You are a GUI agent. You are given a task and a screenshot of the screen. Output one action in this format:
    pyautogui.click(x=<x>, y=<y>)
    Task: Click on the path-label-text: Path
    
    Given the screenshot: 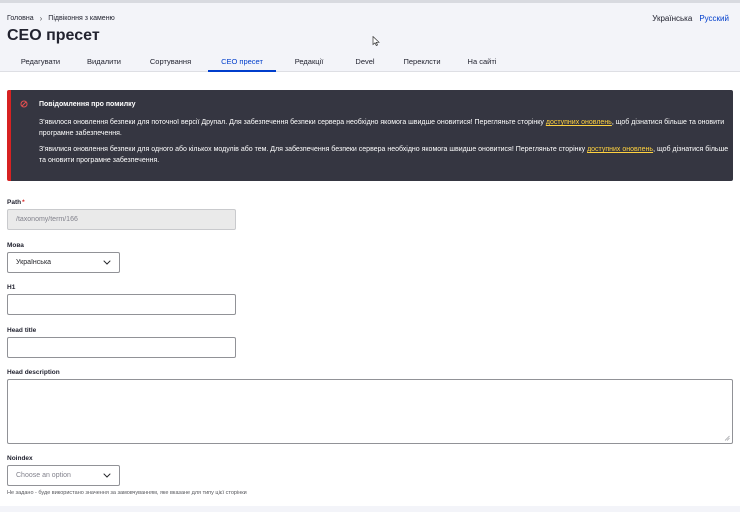 What is the action you would take?
    pyautogui.click(x=14, y=202)
    